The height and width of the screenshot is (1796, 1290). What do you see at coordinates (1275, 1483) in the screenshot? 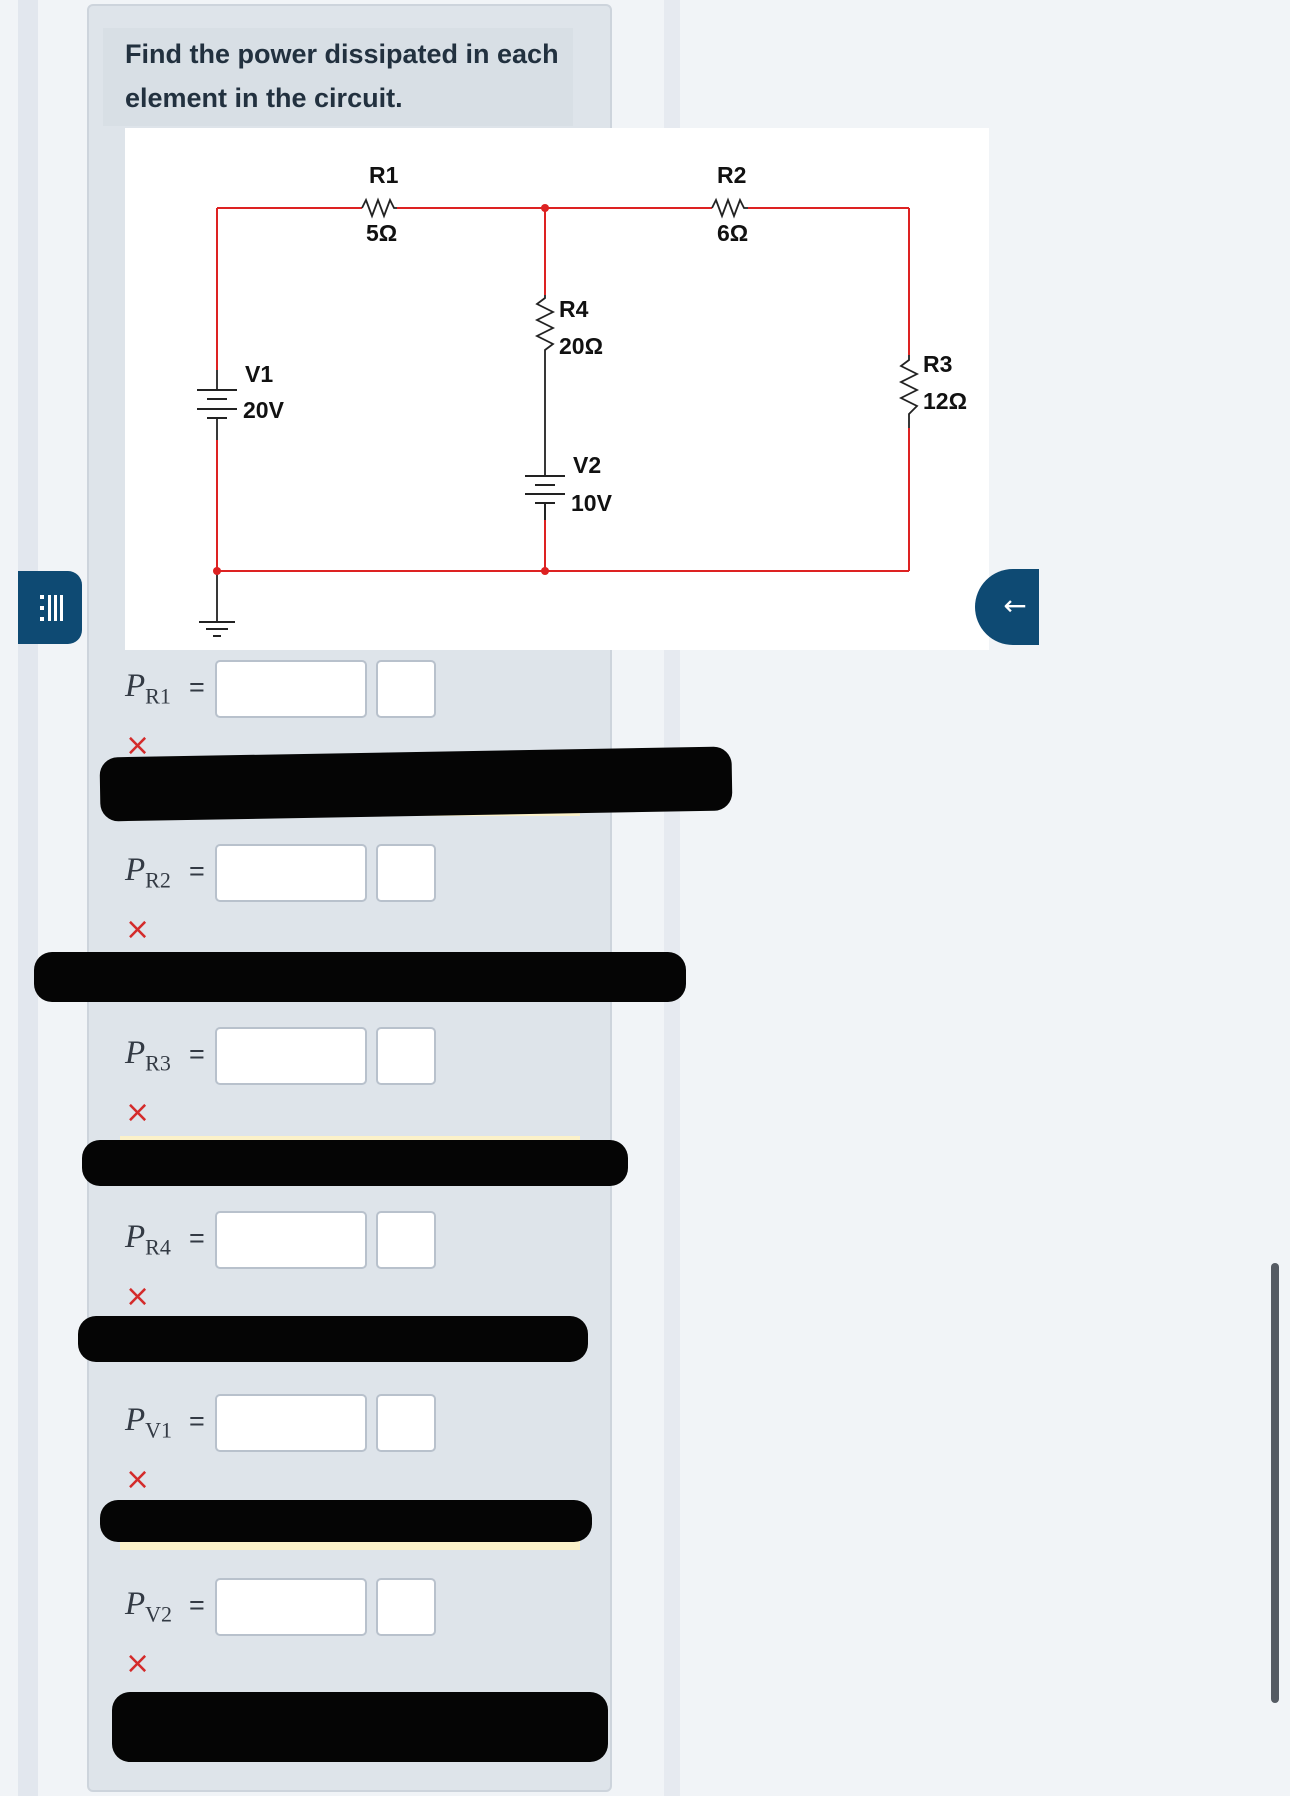
I see `scrollbar-thumb` at bounding box center [1275, 1483].